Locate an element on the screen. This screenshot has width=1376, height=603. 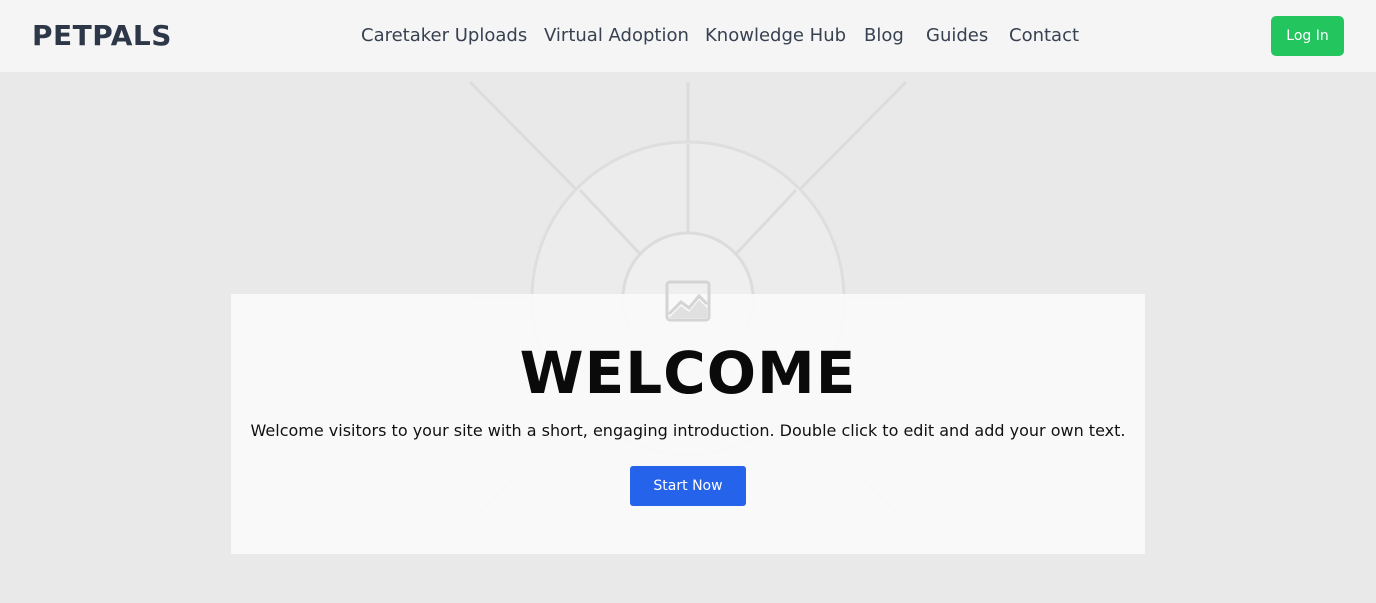
login-button: Log In is located at coordinates (1307, 36).